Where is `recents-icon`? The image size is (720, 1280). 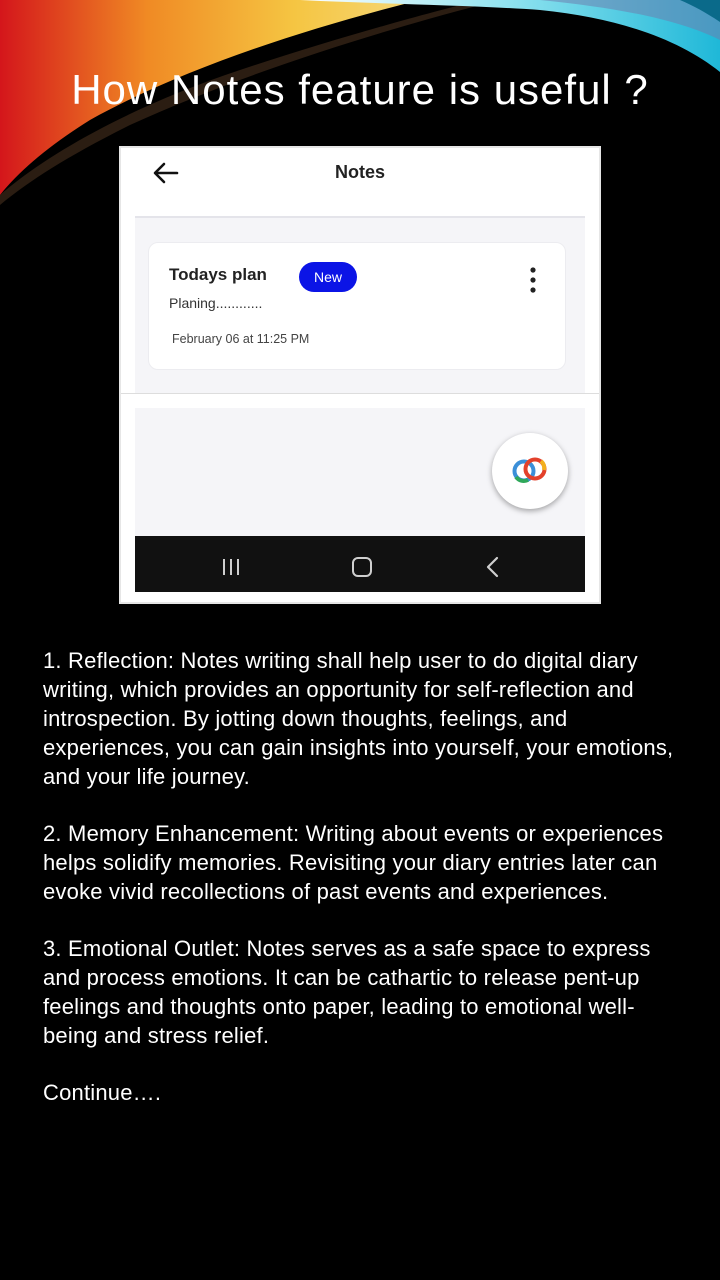
recents-icon is located at coordinates (231, 567).